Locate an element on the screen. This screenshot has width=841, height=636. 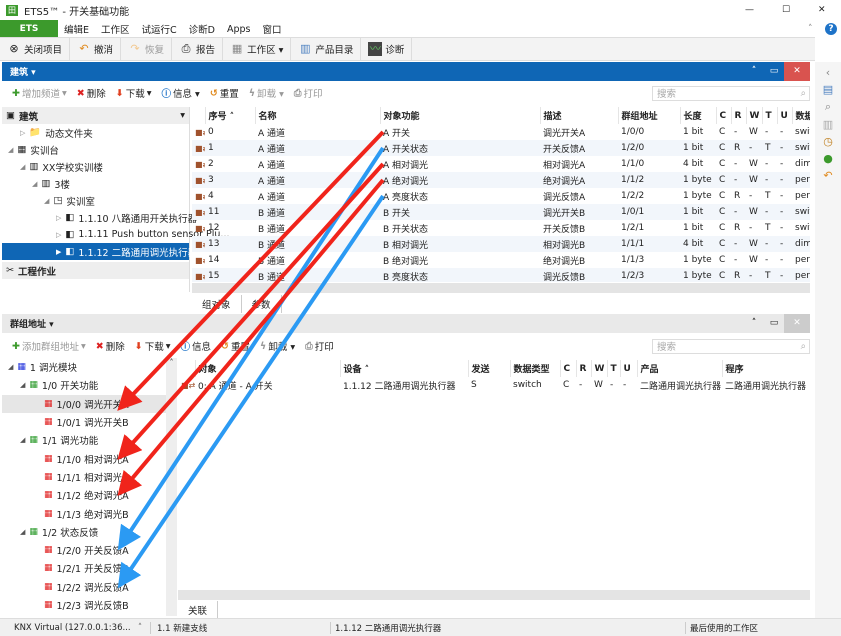
menu-window: 窗口 is located at coordinates (272, 29).